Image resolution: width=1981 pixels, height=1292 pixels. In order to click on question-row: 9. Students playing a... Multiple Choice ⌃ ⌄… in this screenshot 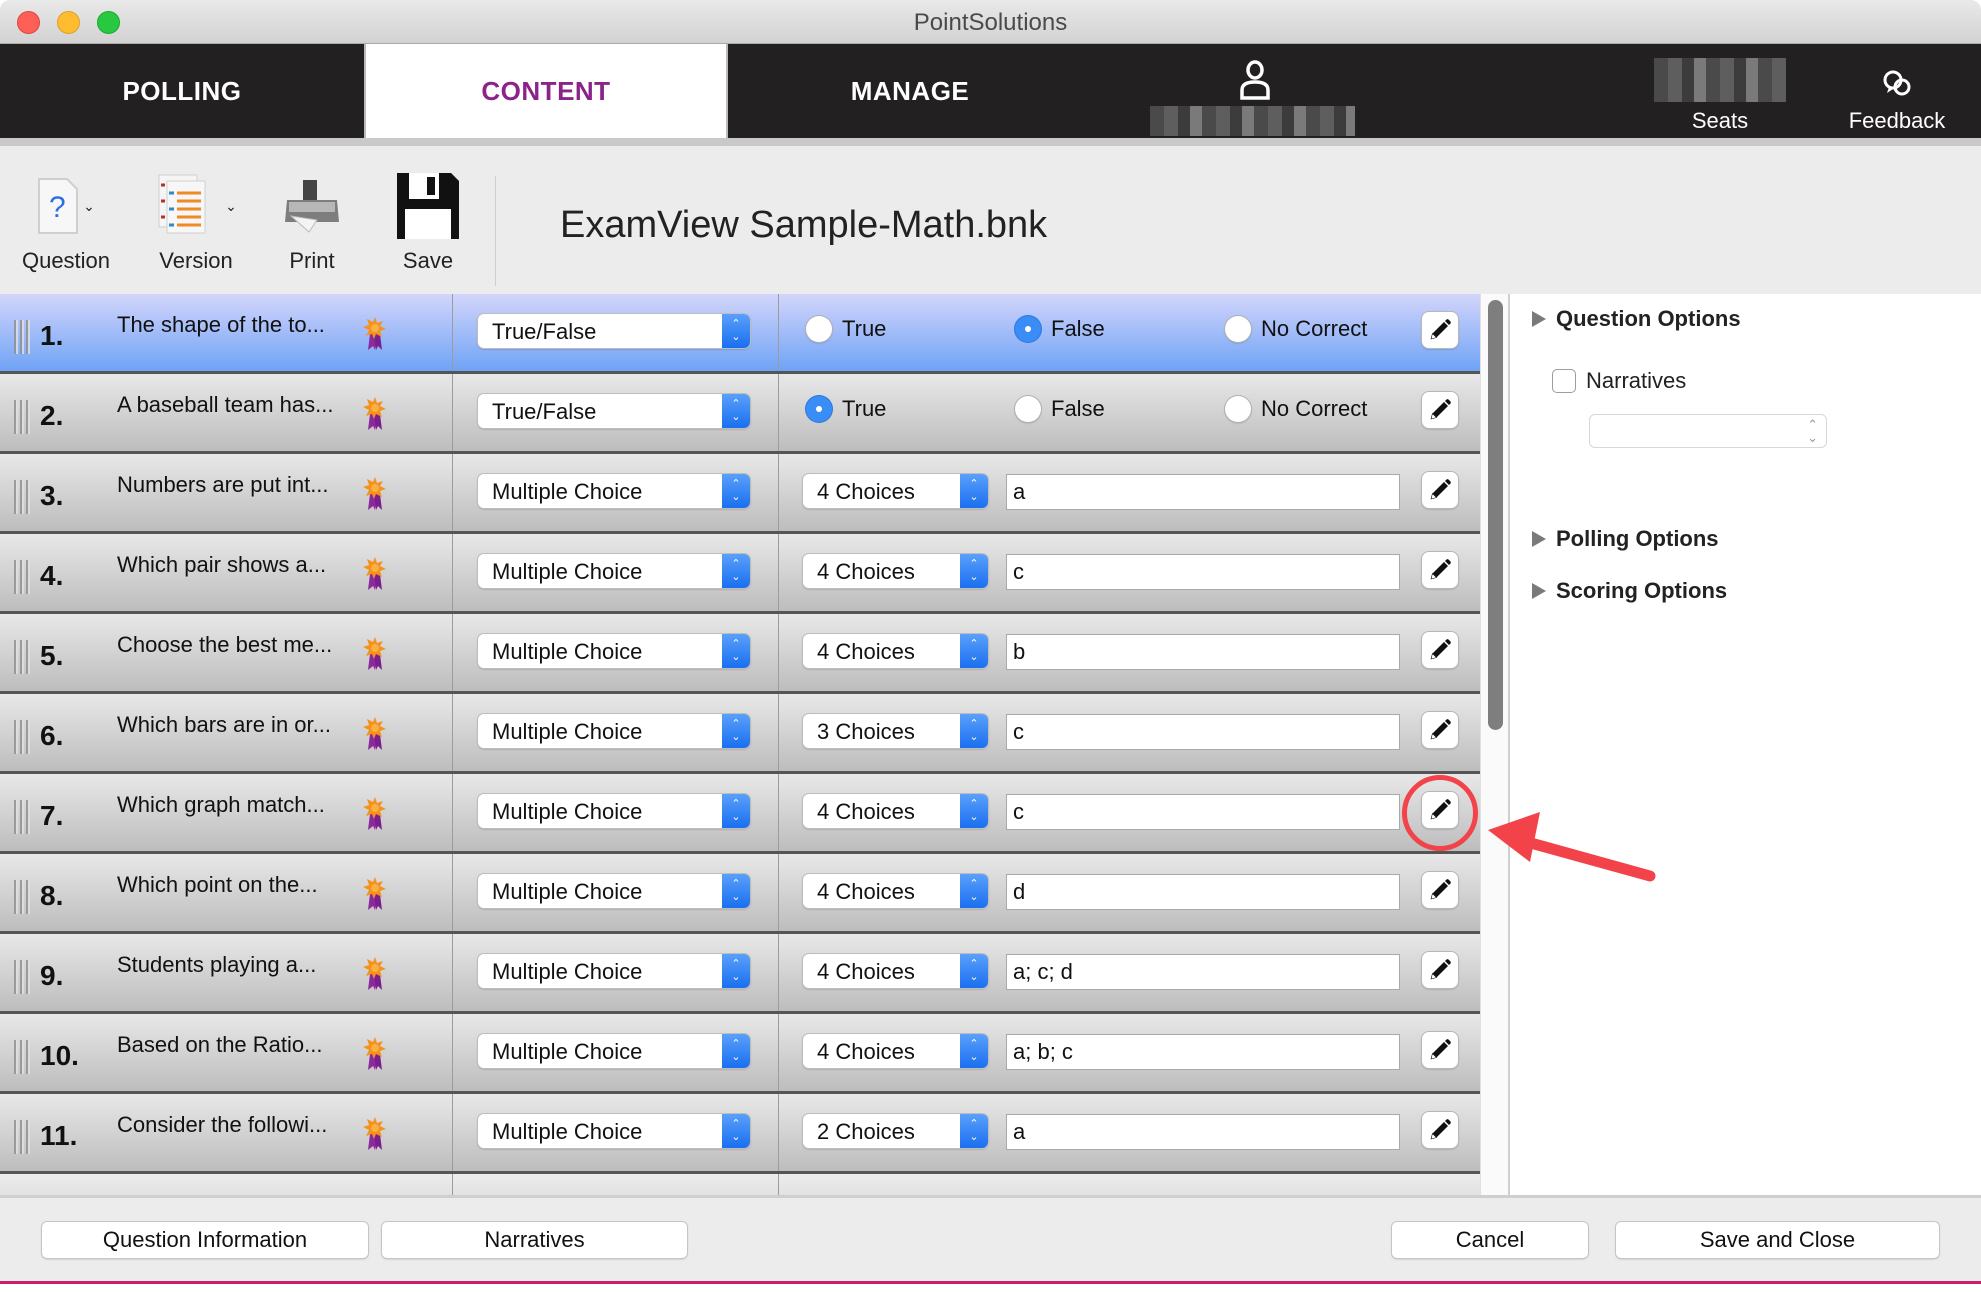, I will do `click(740, 974)`.